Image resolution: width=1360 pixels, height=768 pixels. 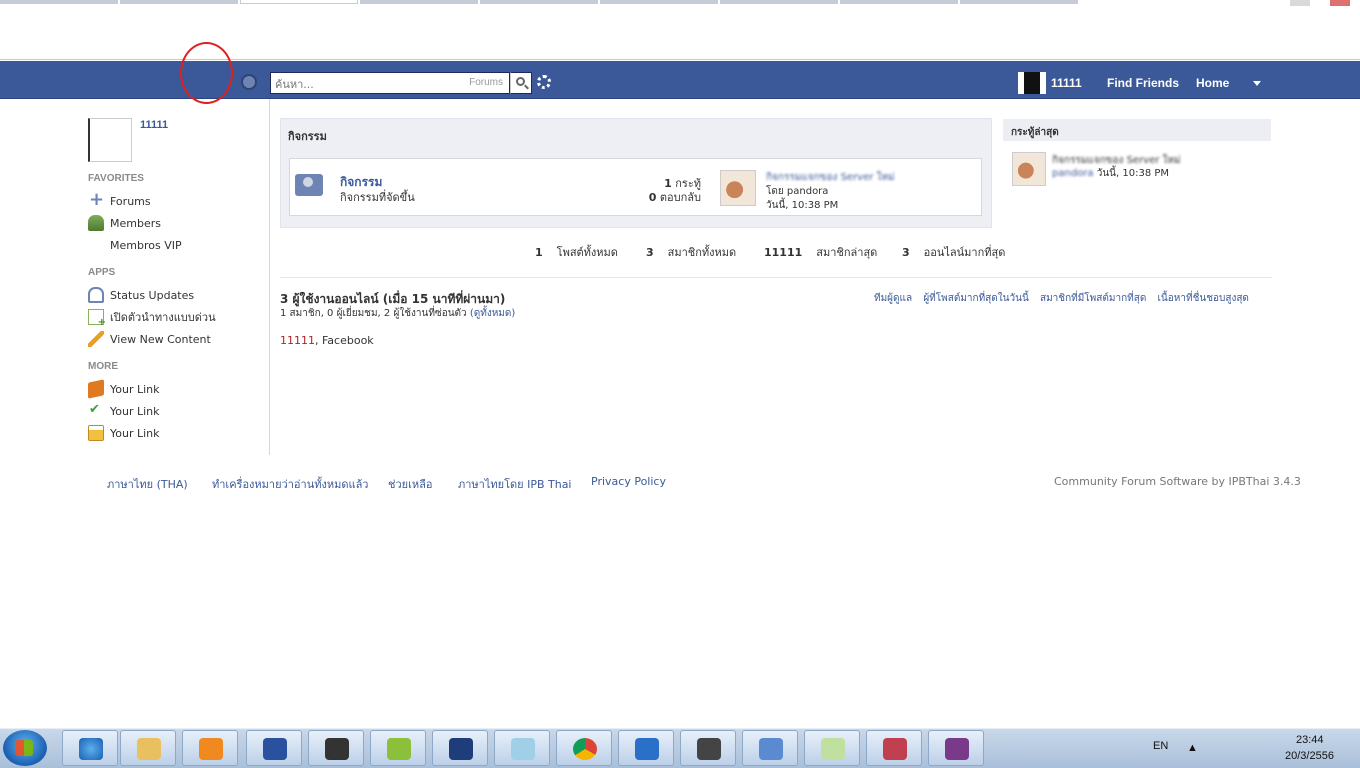 I want to click on taskbar-messenger-button, so click(x=646, y=748).